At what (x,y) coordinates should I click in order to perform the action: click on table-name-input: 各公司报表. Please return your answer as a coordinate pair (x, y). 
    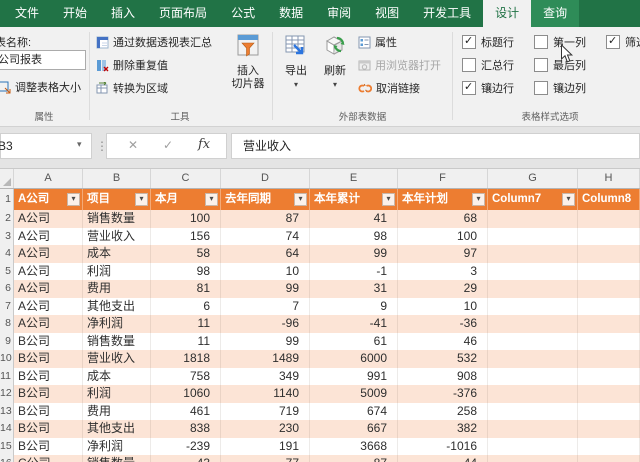
    Looking at the image, I should click on (43, 60).